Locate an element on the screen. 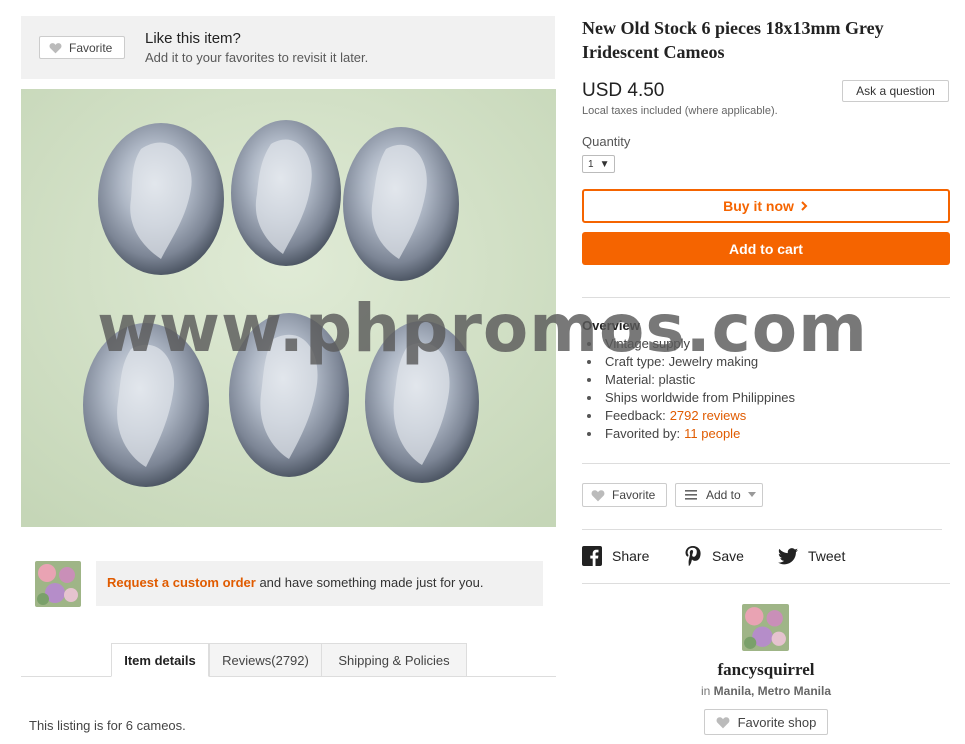 The width and height of the screenshot is (965, 744). tab-shipping-policies: Shipping & Policies is located at coordinates (394, 660).